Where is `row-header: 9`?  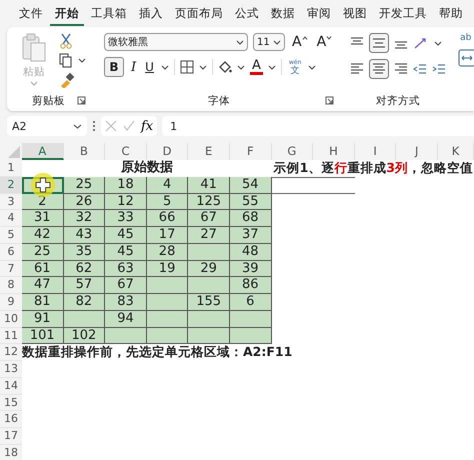 row-header: 9 is located at coordinates (11, 302).